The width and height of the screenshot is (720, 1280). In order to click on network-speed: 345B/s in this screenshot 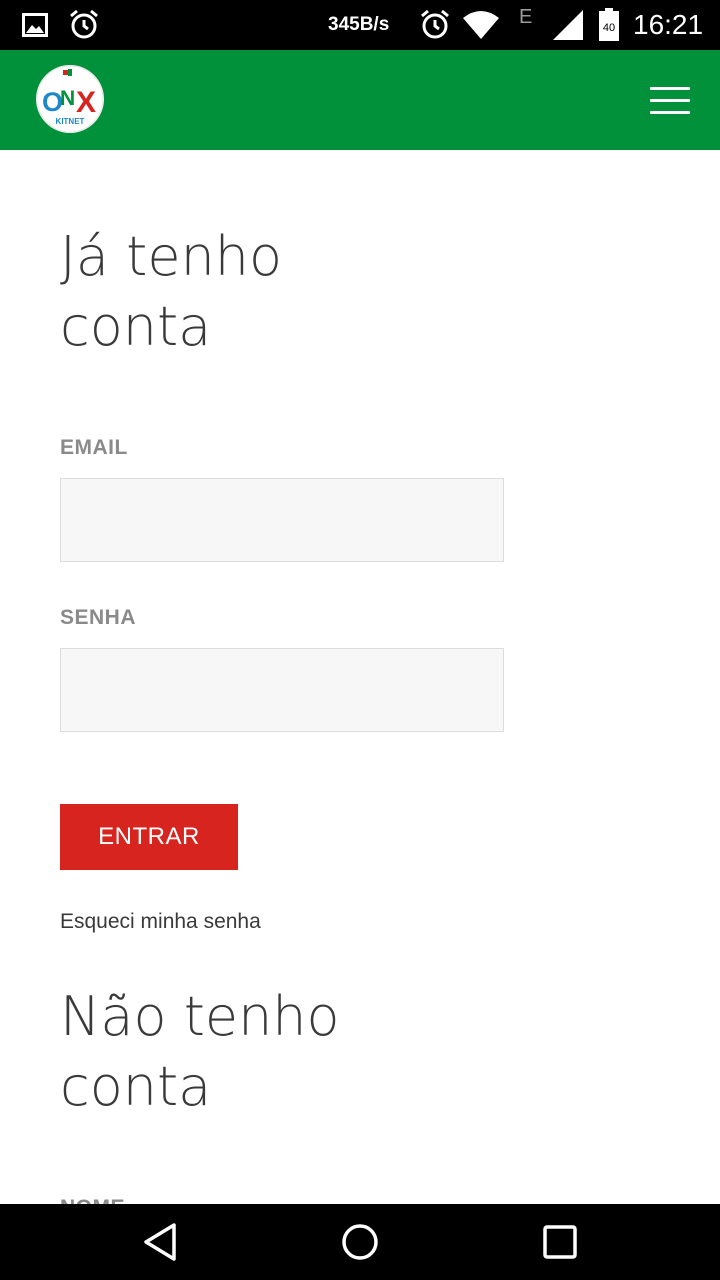, I will do `click(359, 24)`.